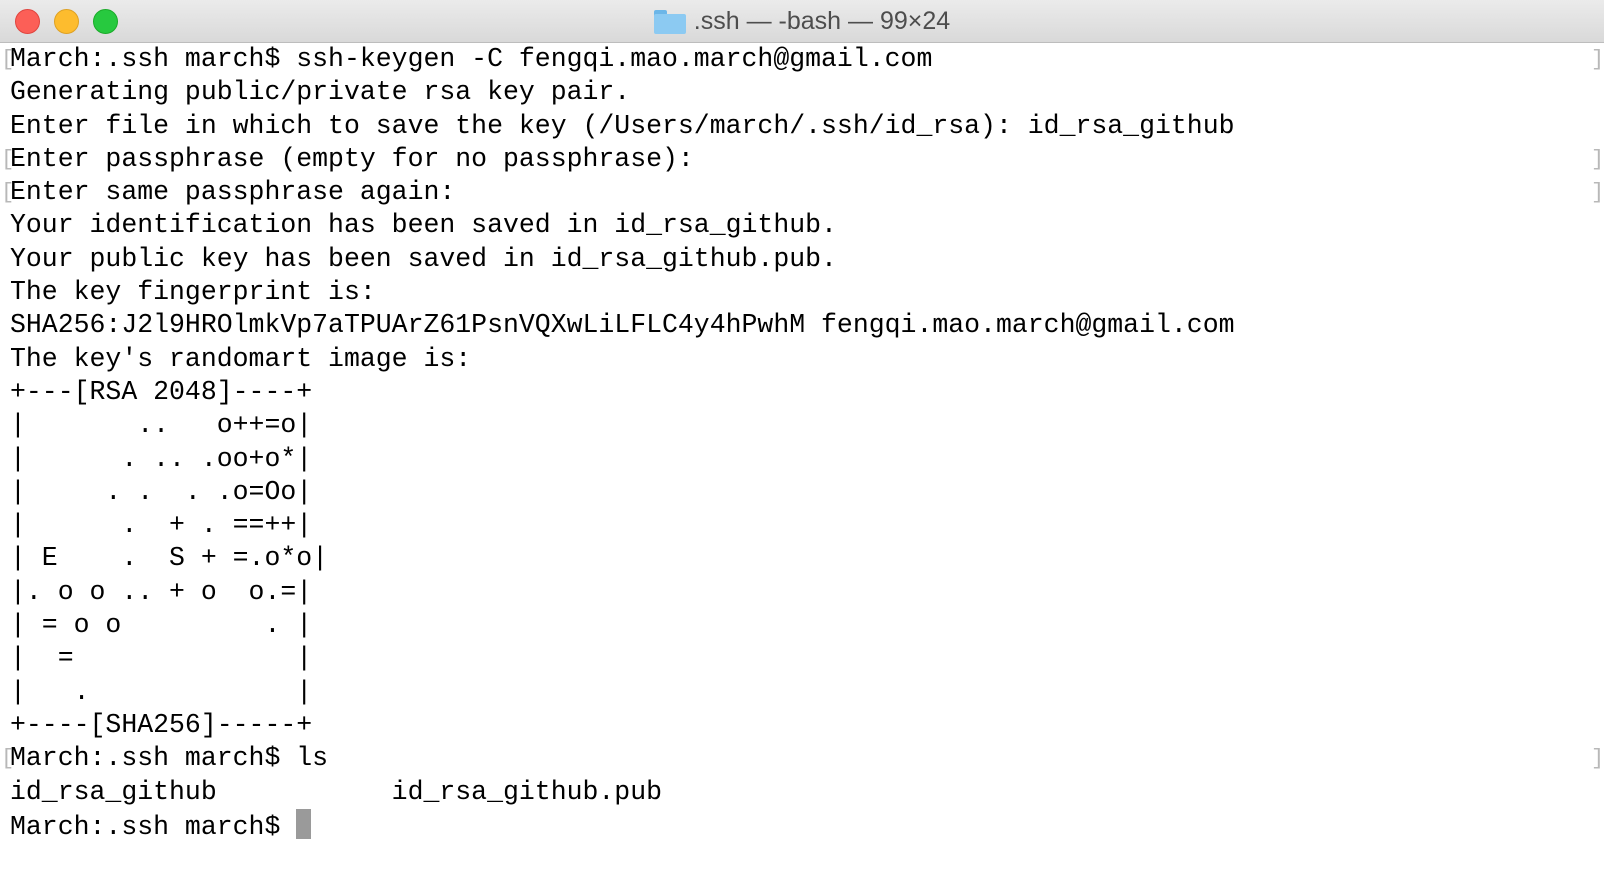  Describe the element at coordinates (320, 92) in the screenshot. I see `terminal-line: Generating public/private rsa key pair.` at that location.